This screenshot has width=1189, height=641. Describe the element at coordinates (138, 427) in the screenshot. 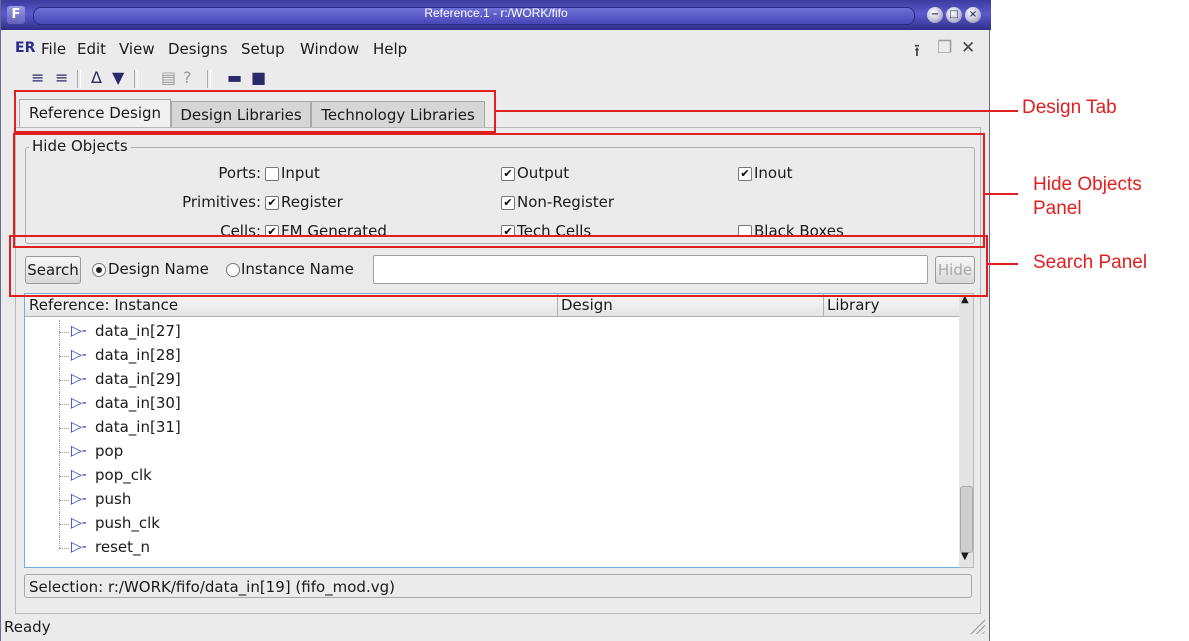

I see `row-label: data_in[31]` at that location.